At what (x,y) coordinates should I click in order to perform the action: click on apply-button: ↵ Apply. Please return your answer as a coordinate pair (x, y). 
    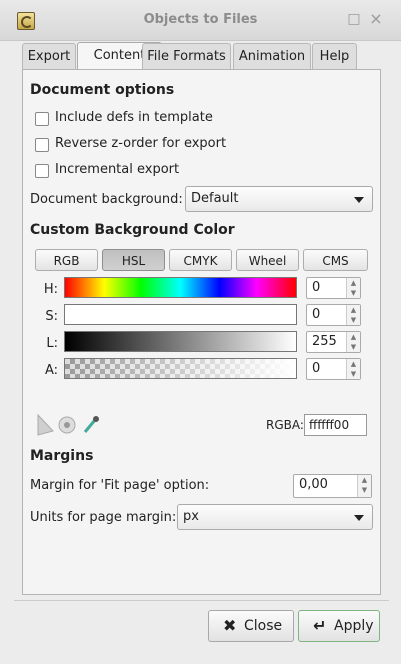
    Looking at the image, I should click on (339, 626).